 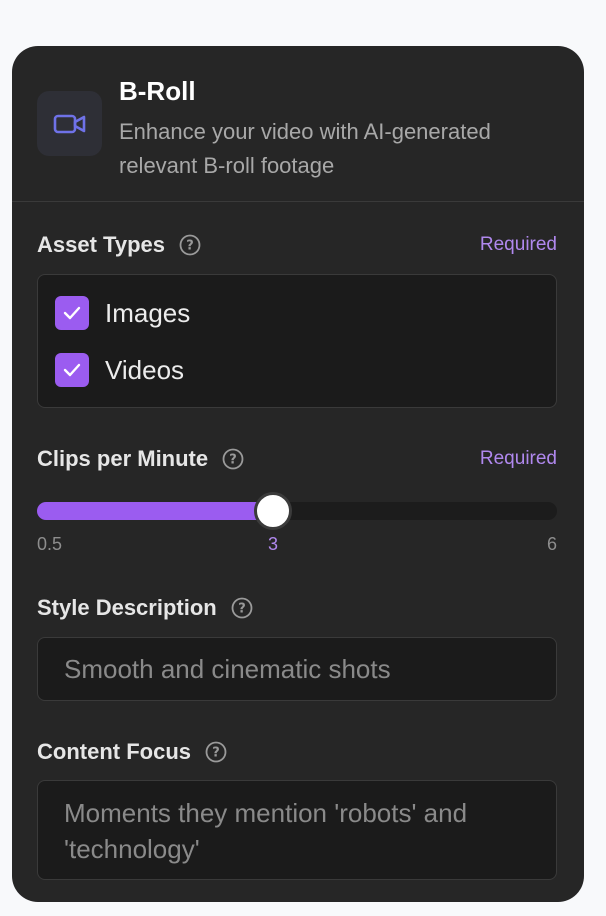 What do you see at coordinates (297, 341) in the screenshot?
I see `asset-types-box: Images Videos` at bounding box center [297, 341].